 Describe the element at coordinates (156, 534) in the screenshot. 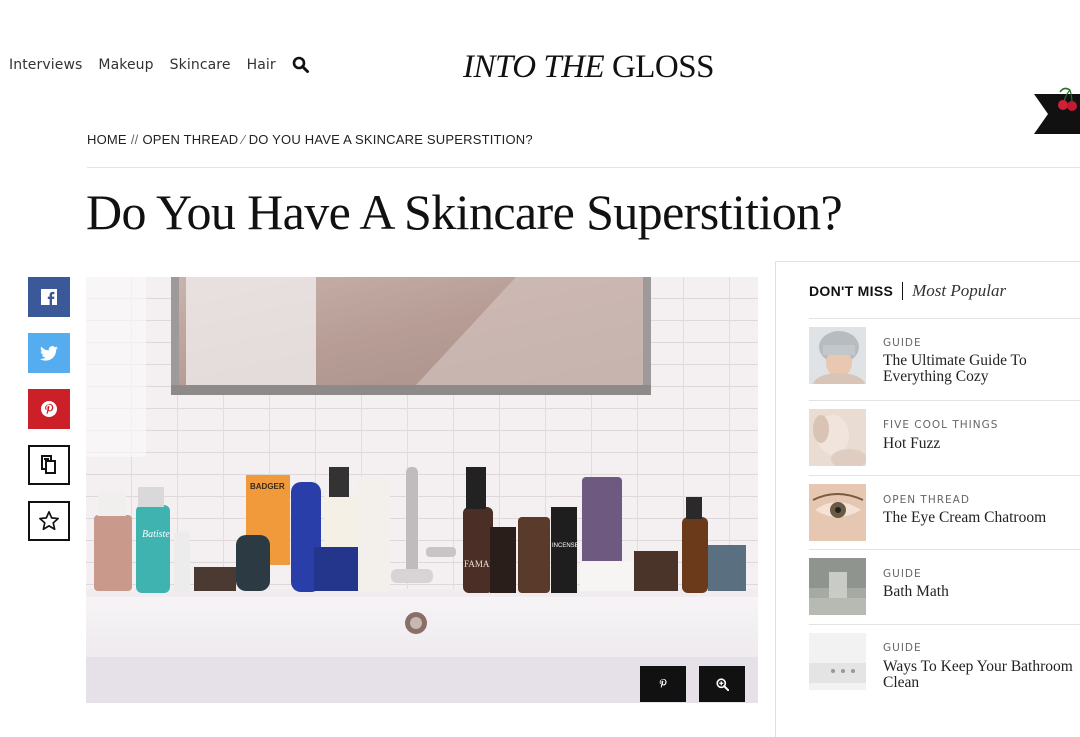

I see `bottle-label-batiste: Batiste` at that location.